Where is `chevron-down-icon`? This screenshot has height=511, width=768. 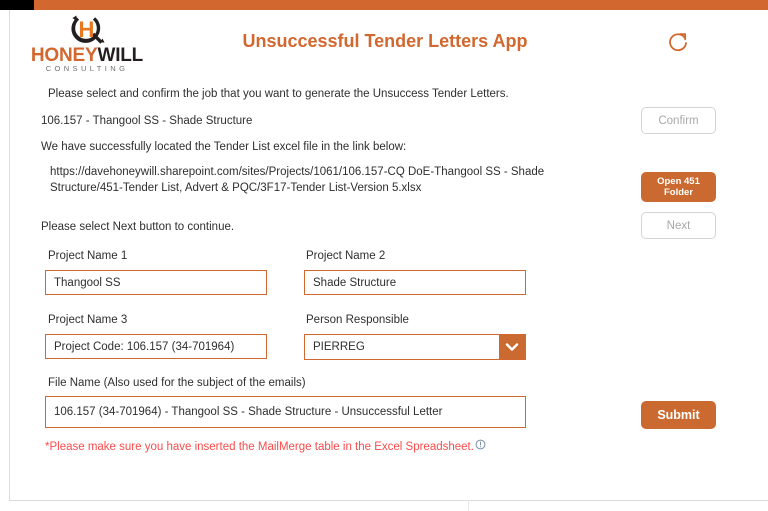 chevron-down-icon is located at coordinates (512, 347).